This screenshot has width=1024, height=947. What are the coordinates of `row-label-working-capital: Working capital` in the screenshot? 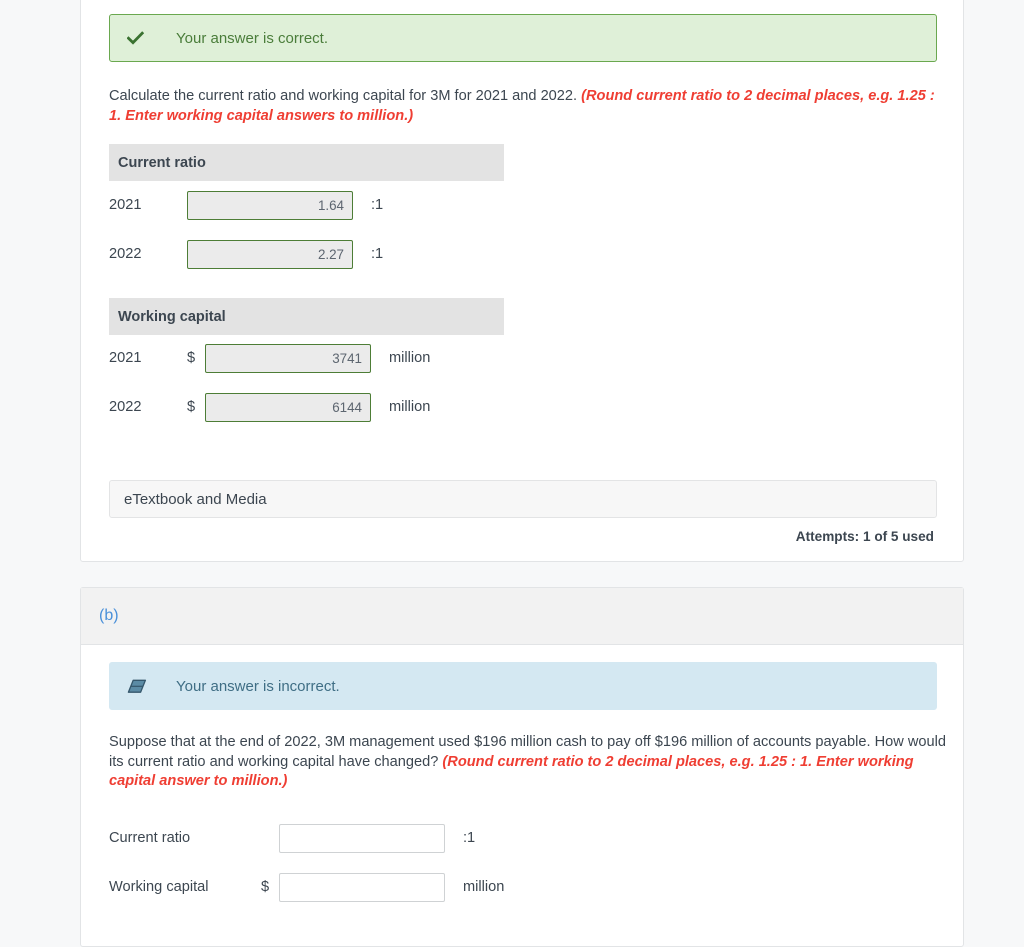 It's located at (159, 887).